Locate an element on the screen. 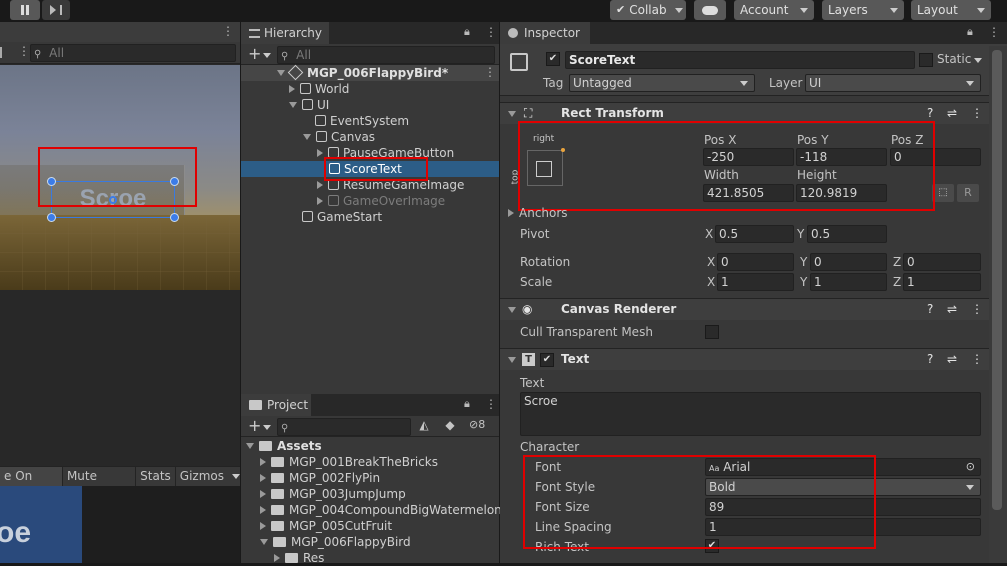 The width and height of the screenshot is (1007, 566). line-spacing-input: 1 is located at coordinates (843, 527).